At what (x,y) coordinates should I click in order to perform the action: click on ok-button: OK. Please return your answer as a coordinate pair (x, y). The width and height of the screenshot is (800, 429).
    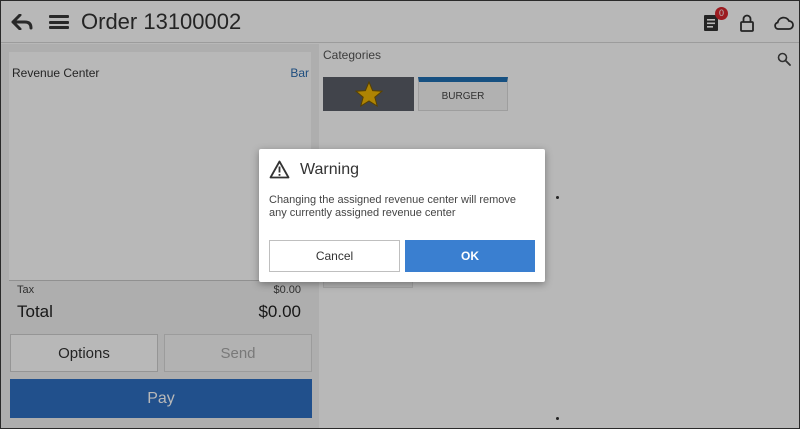
    Looking at the image, I should click on (470, 256).